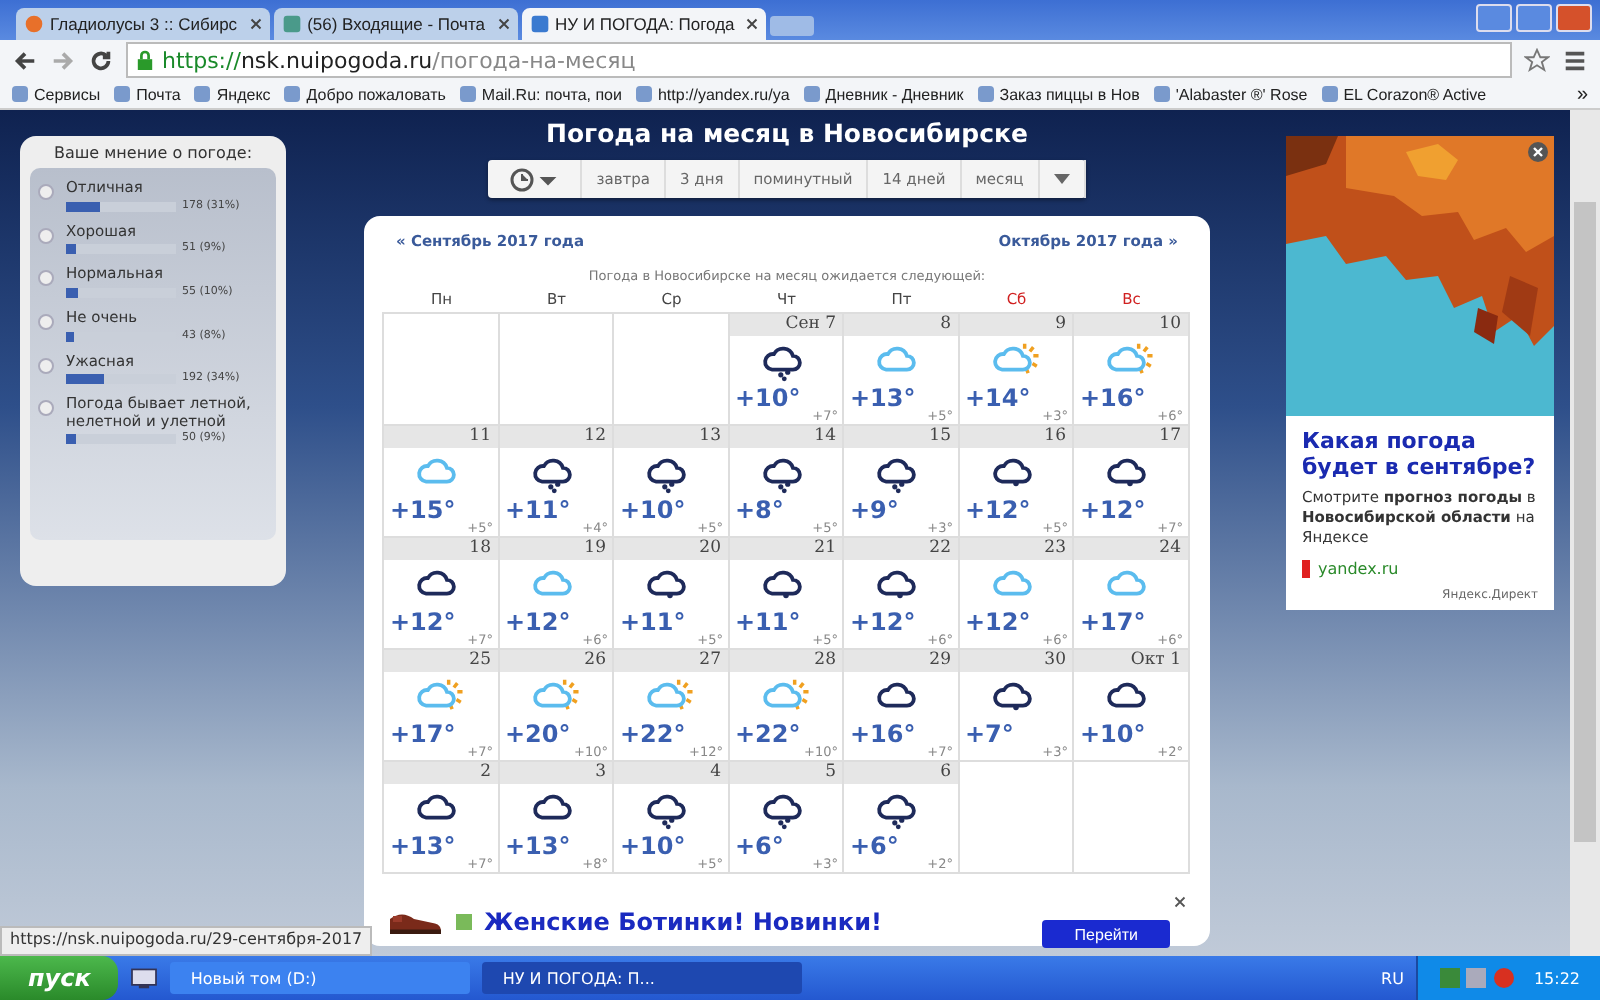 The width and height of the screenshot is (1600, 1000). Describe the element at coordinates (786, 133) in the screenshot. I see `page-title: Погода на месяц в Новосибирске` at that location.